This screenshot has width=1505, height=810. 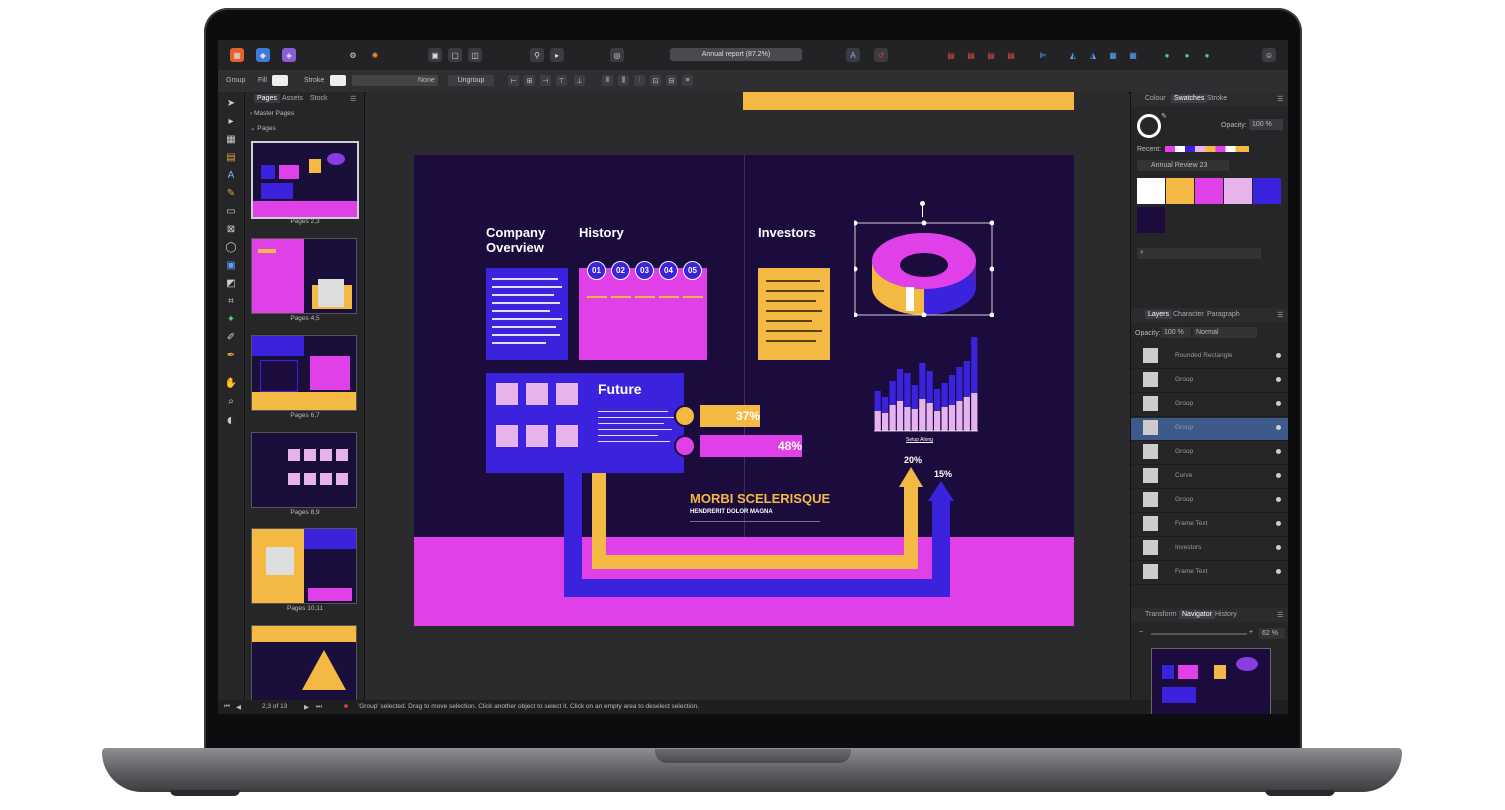 I want to click on insert-icon: ▸, so click(x=557, y=55).